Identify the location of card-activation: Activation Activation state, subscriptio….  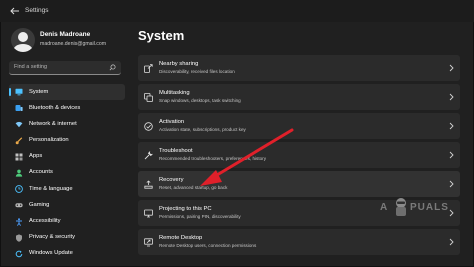
(299, 126).